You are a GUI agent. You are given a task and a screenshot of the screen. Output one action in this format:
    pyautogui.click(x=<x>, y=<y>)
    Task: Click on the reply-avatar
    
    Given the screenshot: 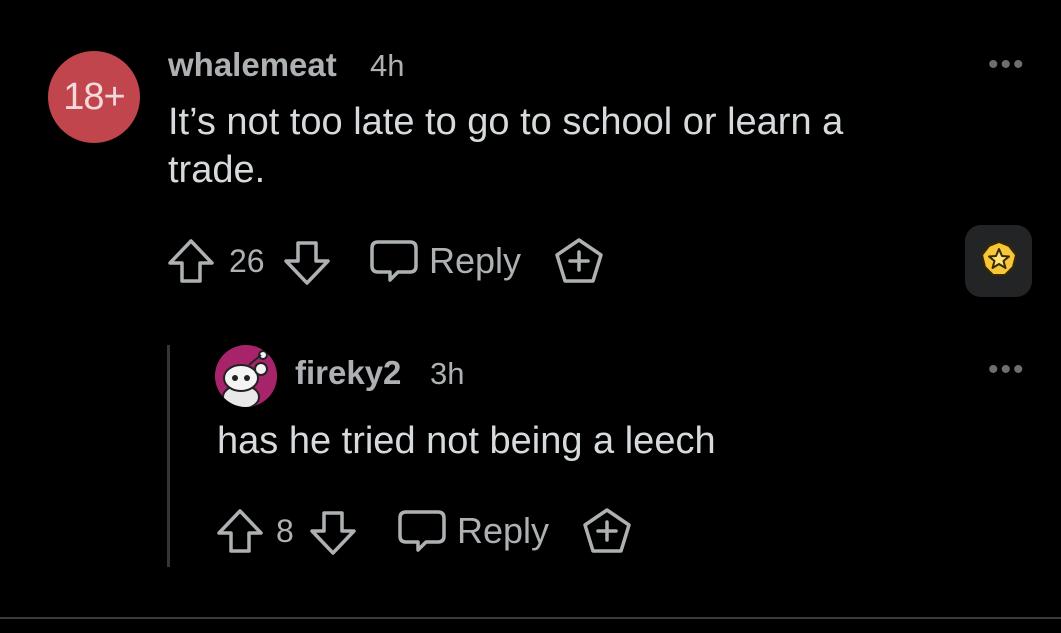 What is the action you would take?
    pyautogui.click(x=246, y=376)
    